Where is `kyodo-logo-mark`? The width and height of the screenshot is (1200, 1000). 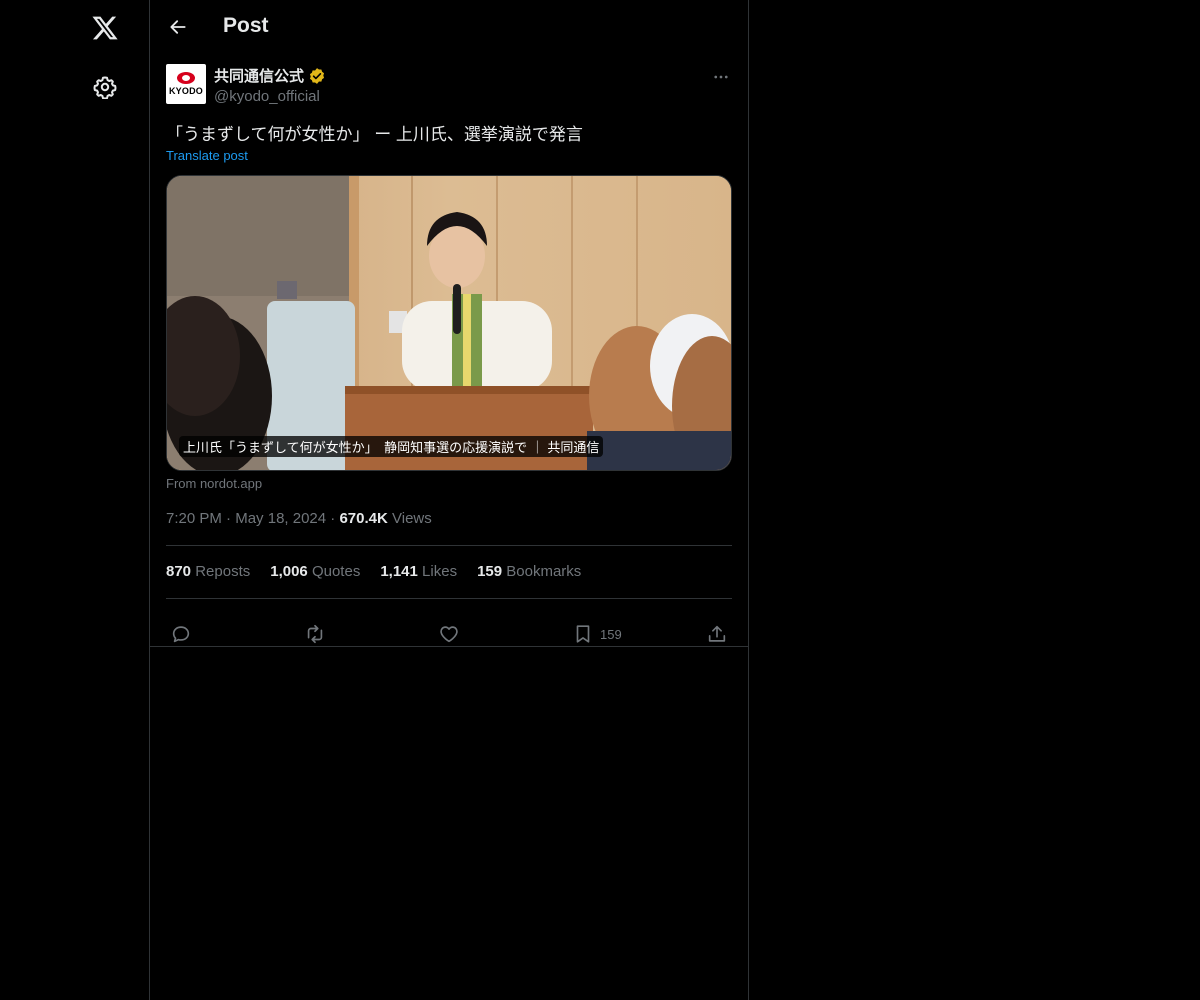
kyodo-logo-mark is located at coordinates (186, 78).